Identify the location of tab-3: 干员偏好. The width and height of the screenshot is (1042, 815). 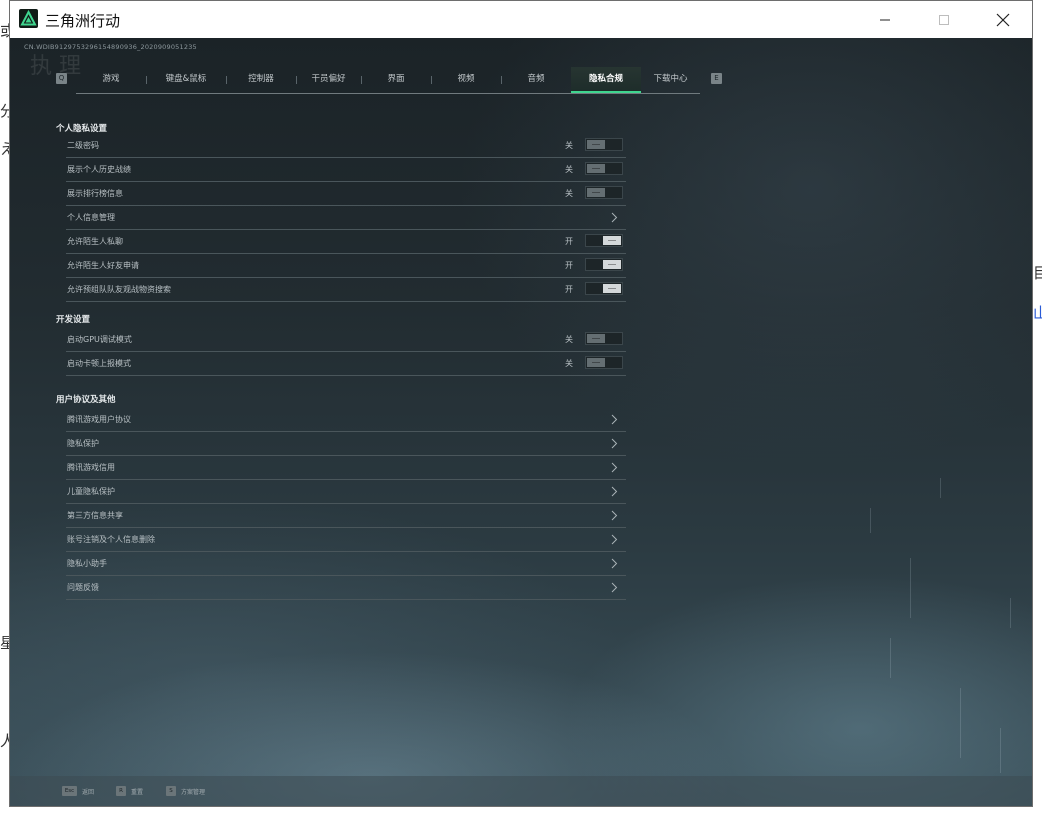
(328, 80).